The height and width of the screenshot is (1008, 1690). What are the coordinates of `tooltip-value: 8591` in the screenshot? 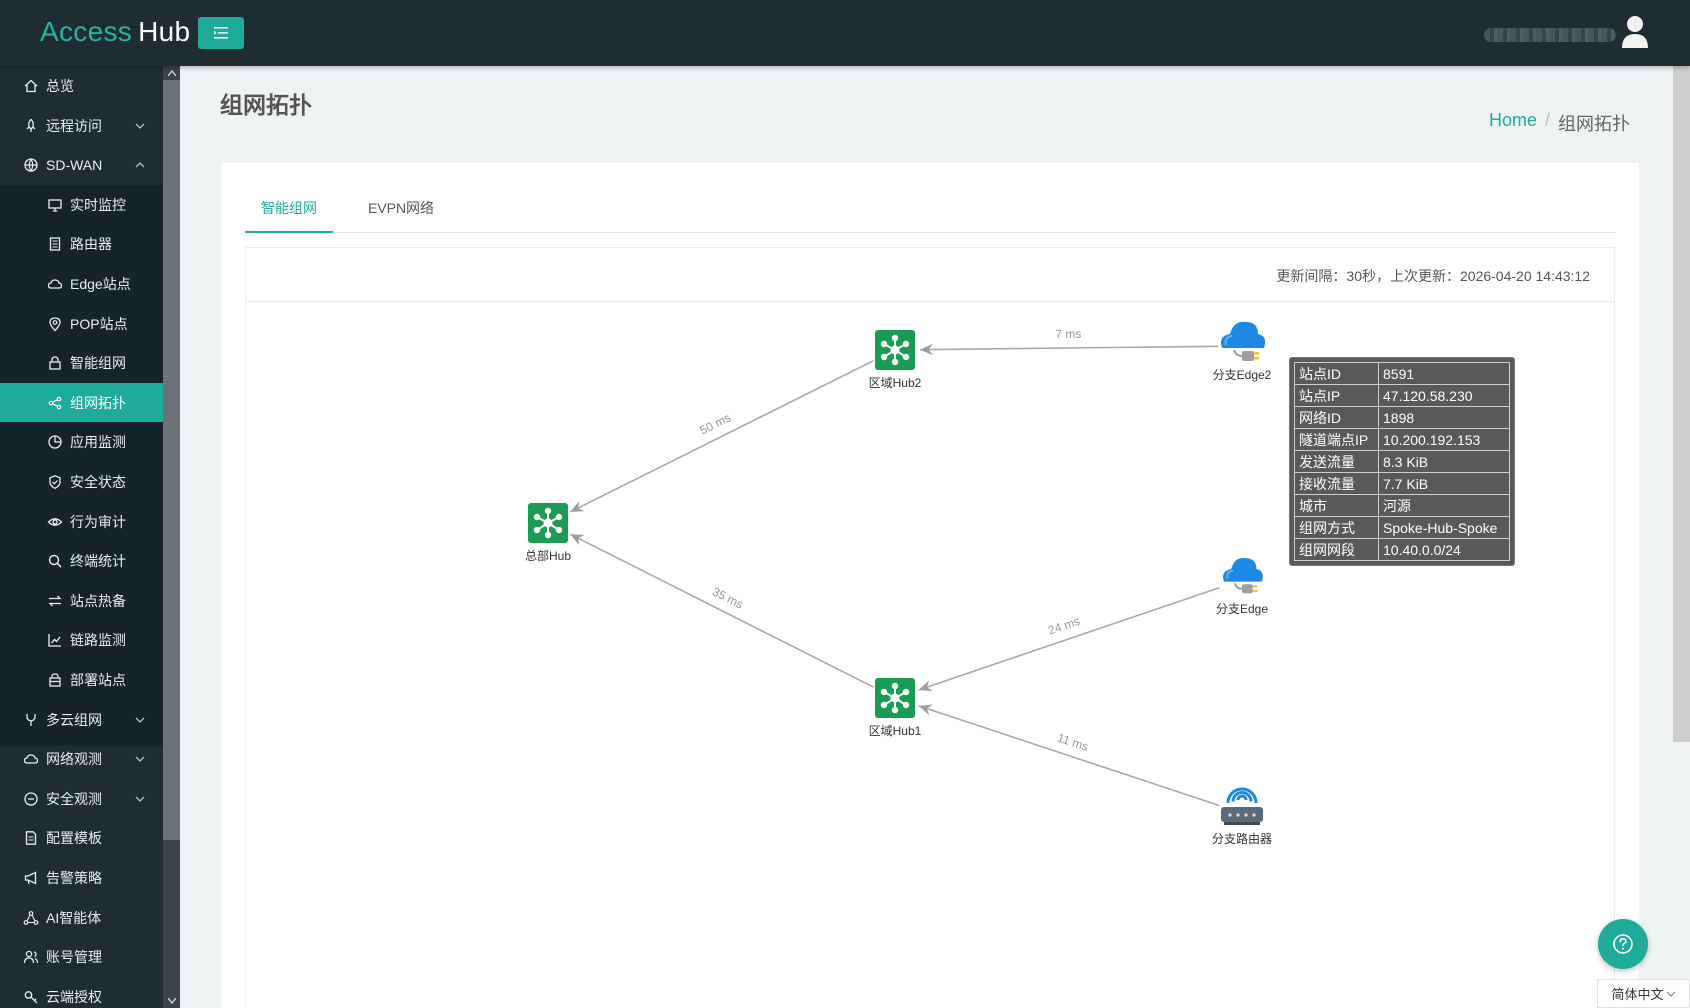 It's located at (1444, 373).